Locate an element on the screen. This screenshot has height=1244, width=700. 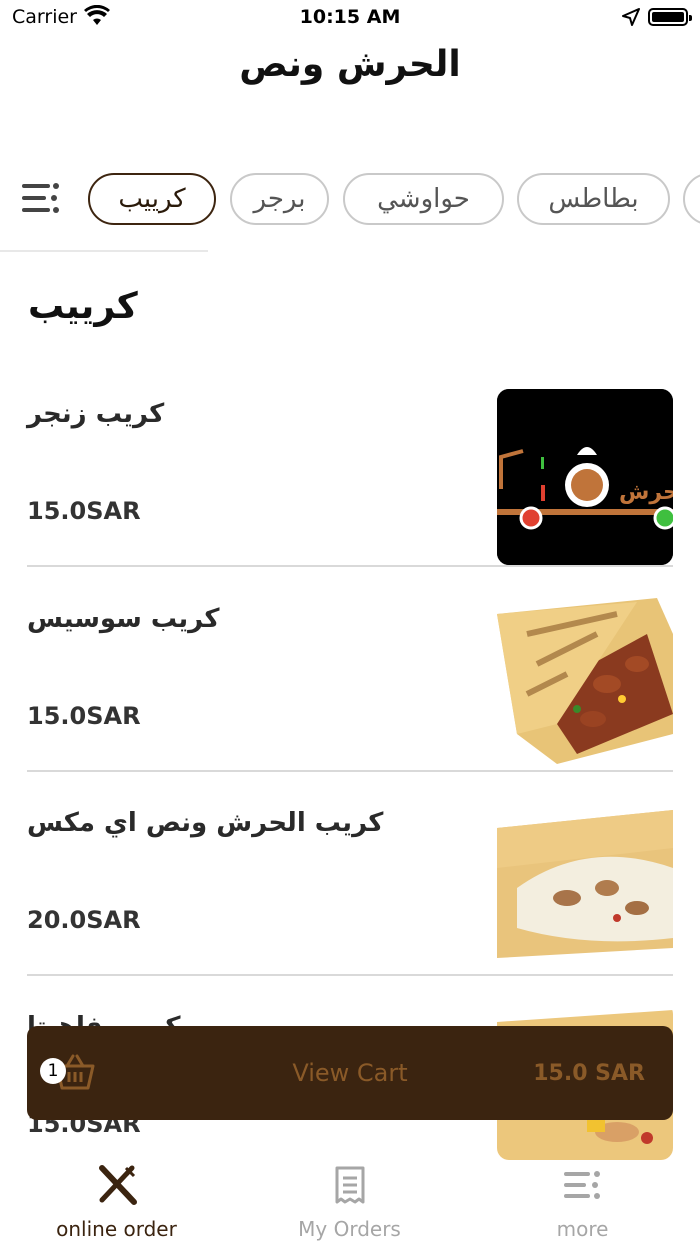
tab-bar: online order My Orders more is located at coordinates (350, 1202).